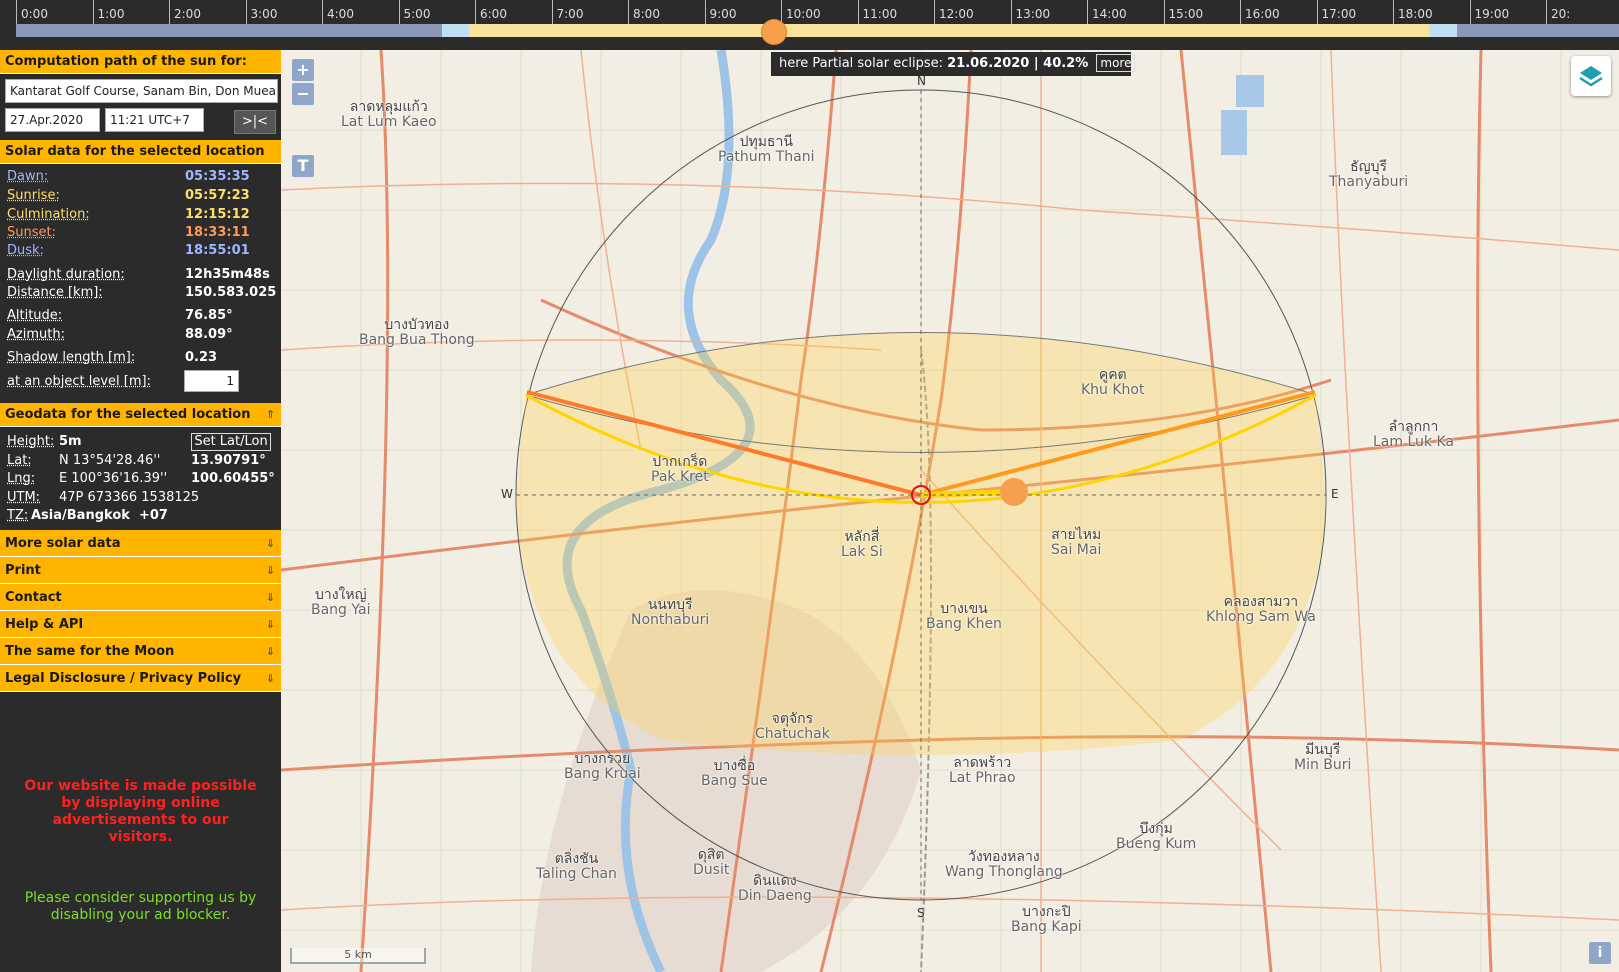  I want to click on solar-data-header: Solar data for the selected location, so click(140, 152).